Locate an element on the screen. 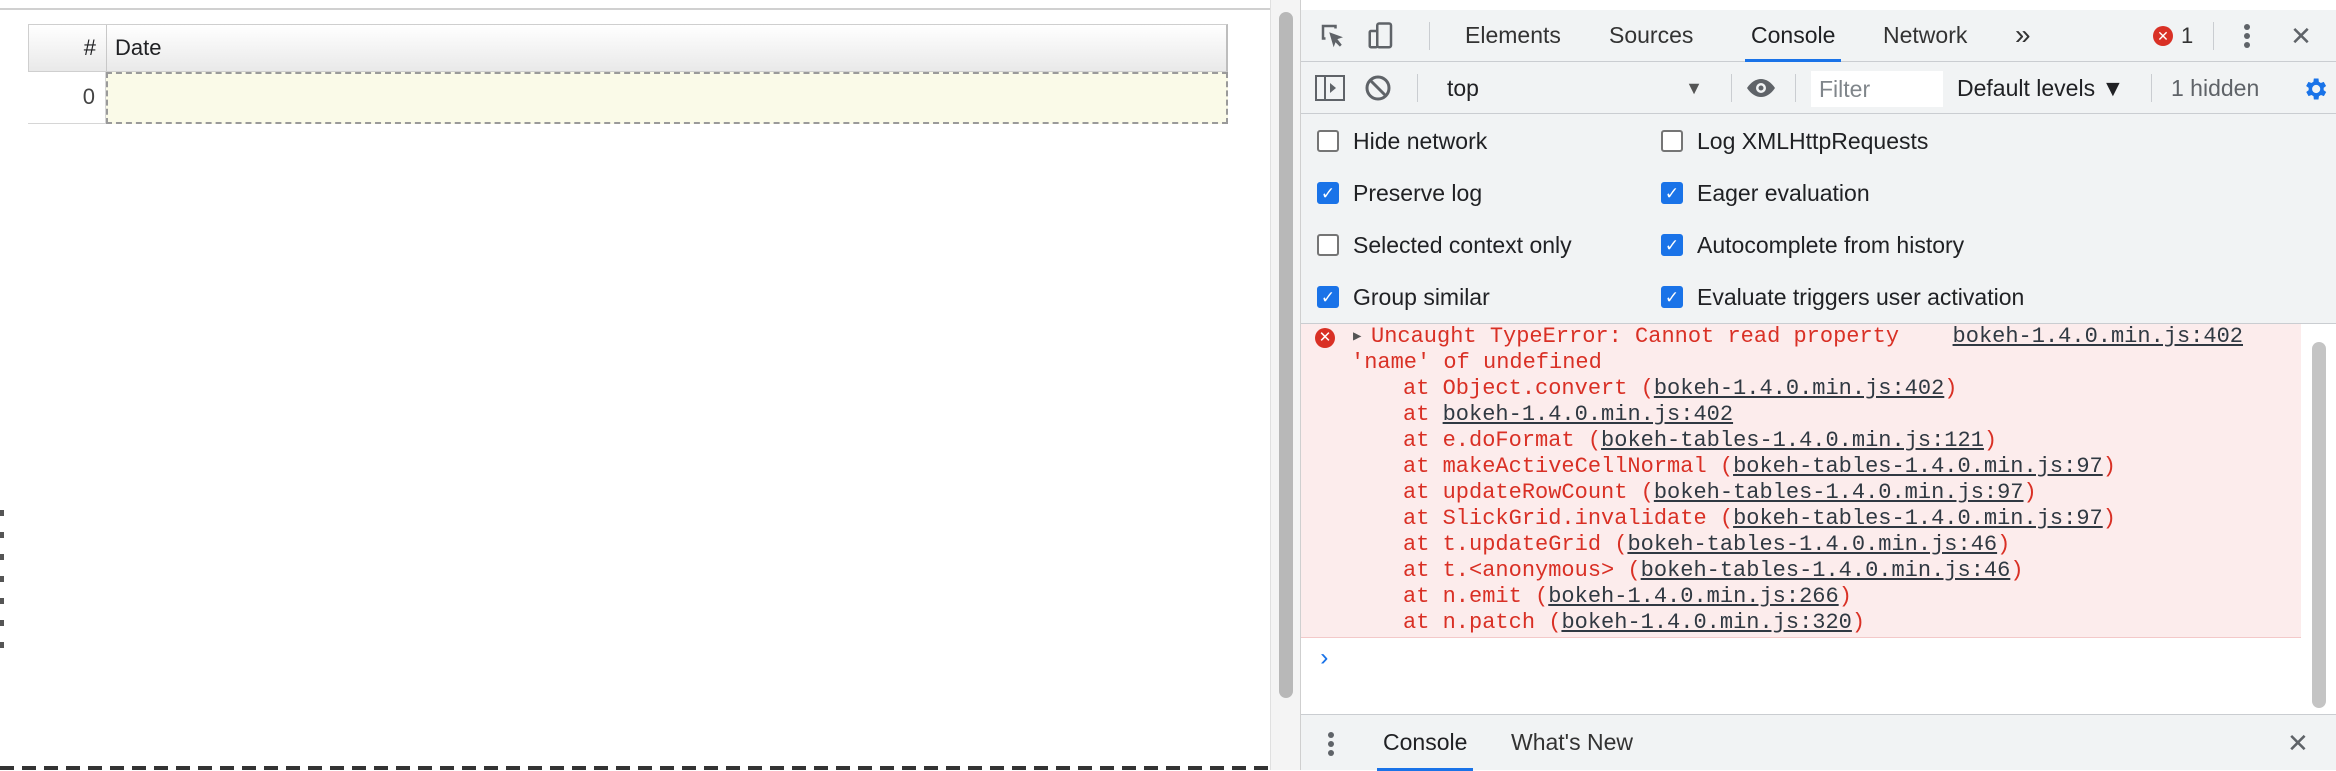 The image size is (2336, 771). evaluate-triggers-label: Evaluate triggers user activation is located at coordinates (1861, 296).